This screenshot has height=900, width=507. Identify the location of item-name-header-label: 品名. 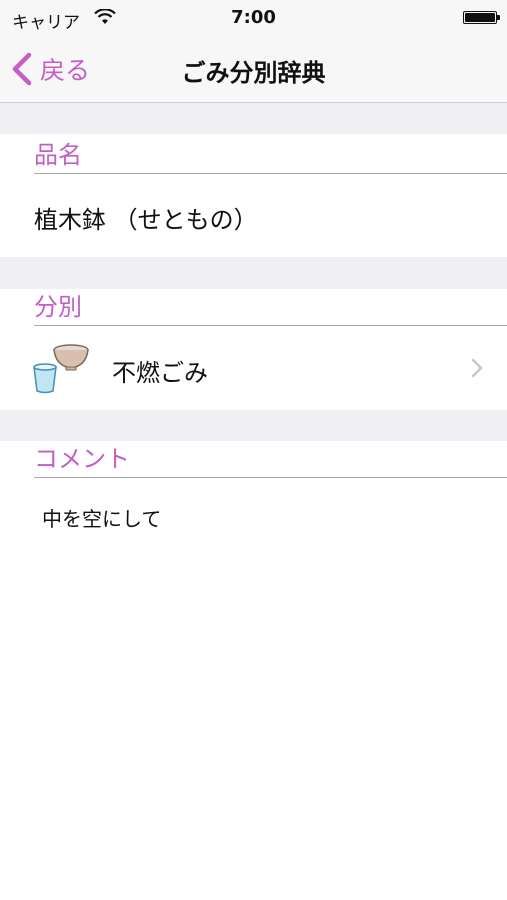
(58, 155).